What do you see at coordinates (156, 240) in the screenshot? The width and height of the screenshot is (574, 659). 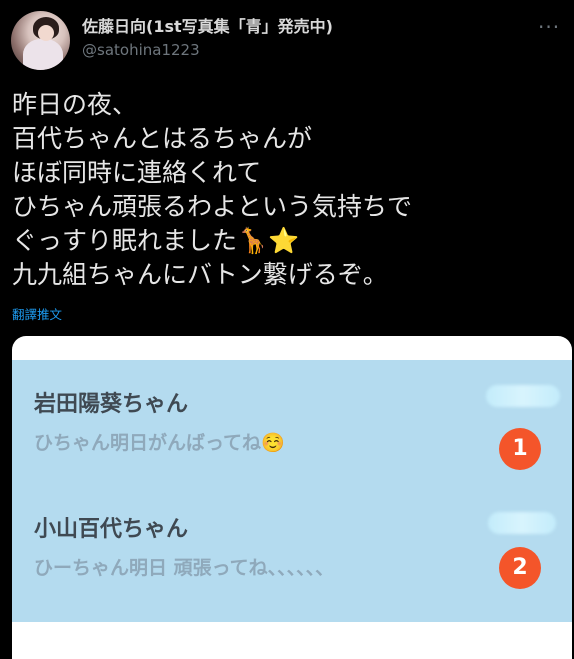 I see `tweet-line: ぐっすり眠れました🦒⭐️` at bounding box center [156, 240].